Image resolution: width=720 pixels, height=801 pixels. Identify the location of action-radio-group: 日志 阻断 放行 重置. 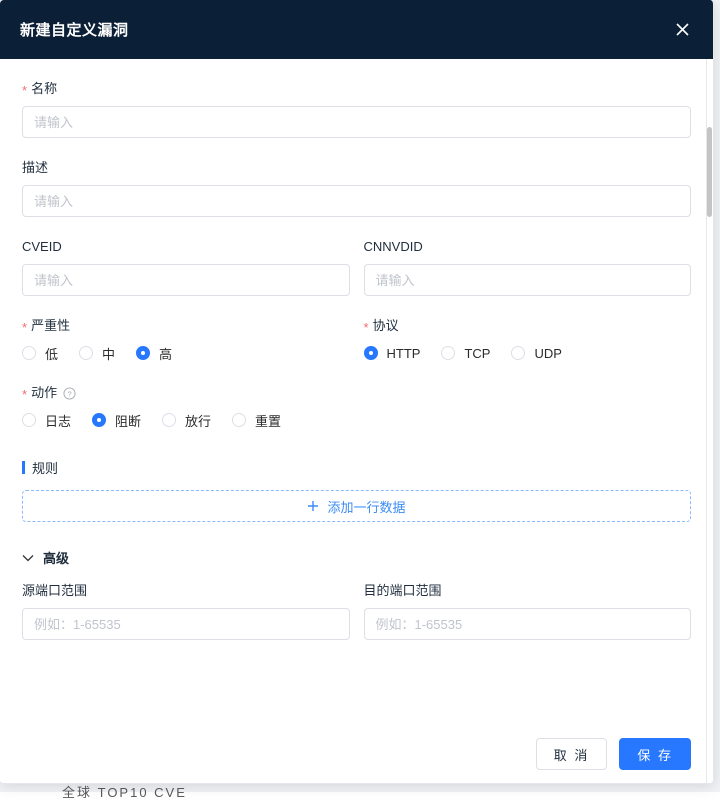
(356, 420).